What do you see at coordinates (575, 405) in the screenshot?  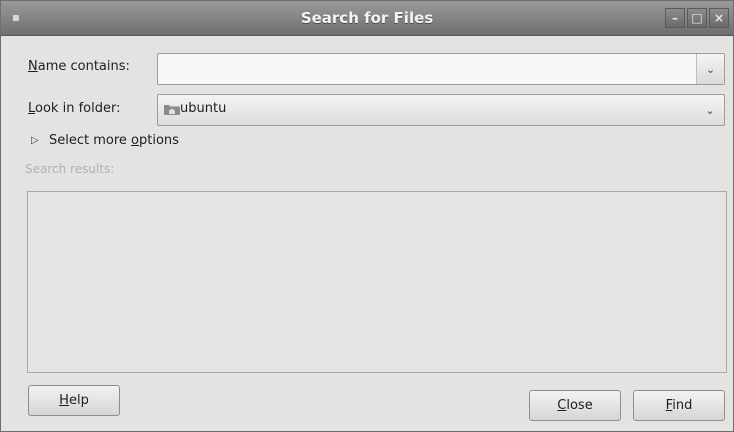 I see `close-button: Close` at bounding box center [575, 405].